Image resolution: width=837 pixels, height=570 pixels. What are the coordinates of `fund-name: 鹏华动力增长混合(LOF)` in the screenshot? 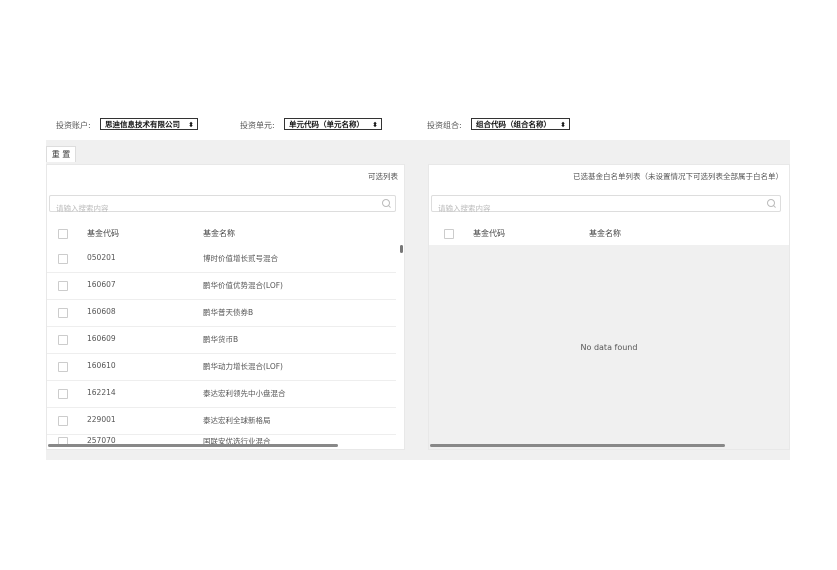 It's located at (243, 366).